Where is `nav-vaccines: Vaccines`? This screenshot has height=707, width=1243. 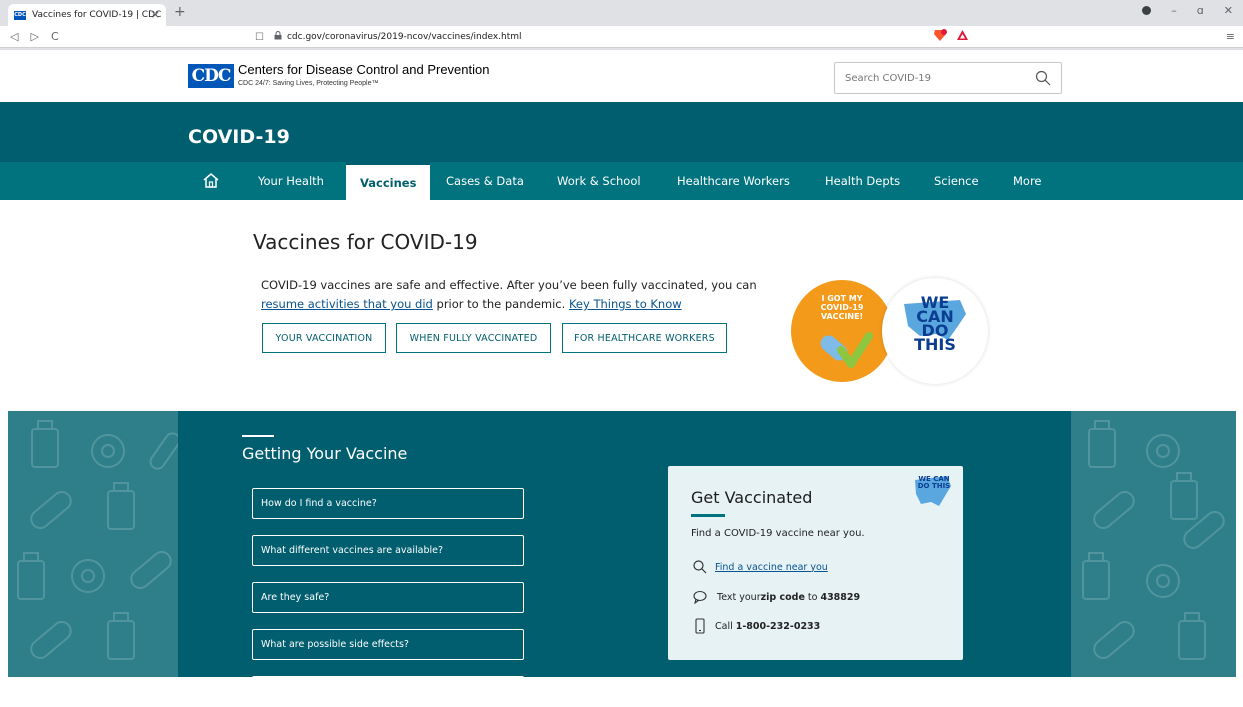 nav-vaccines: Vaccines is located at coordinates (388, 181).